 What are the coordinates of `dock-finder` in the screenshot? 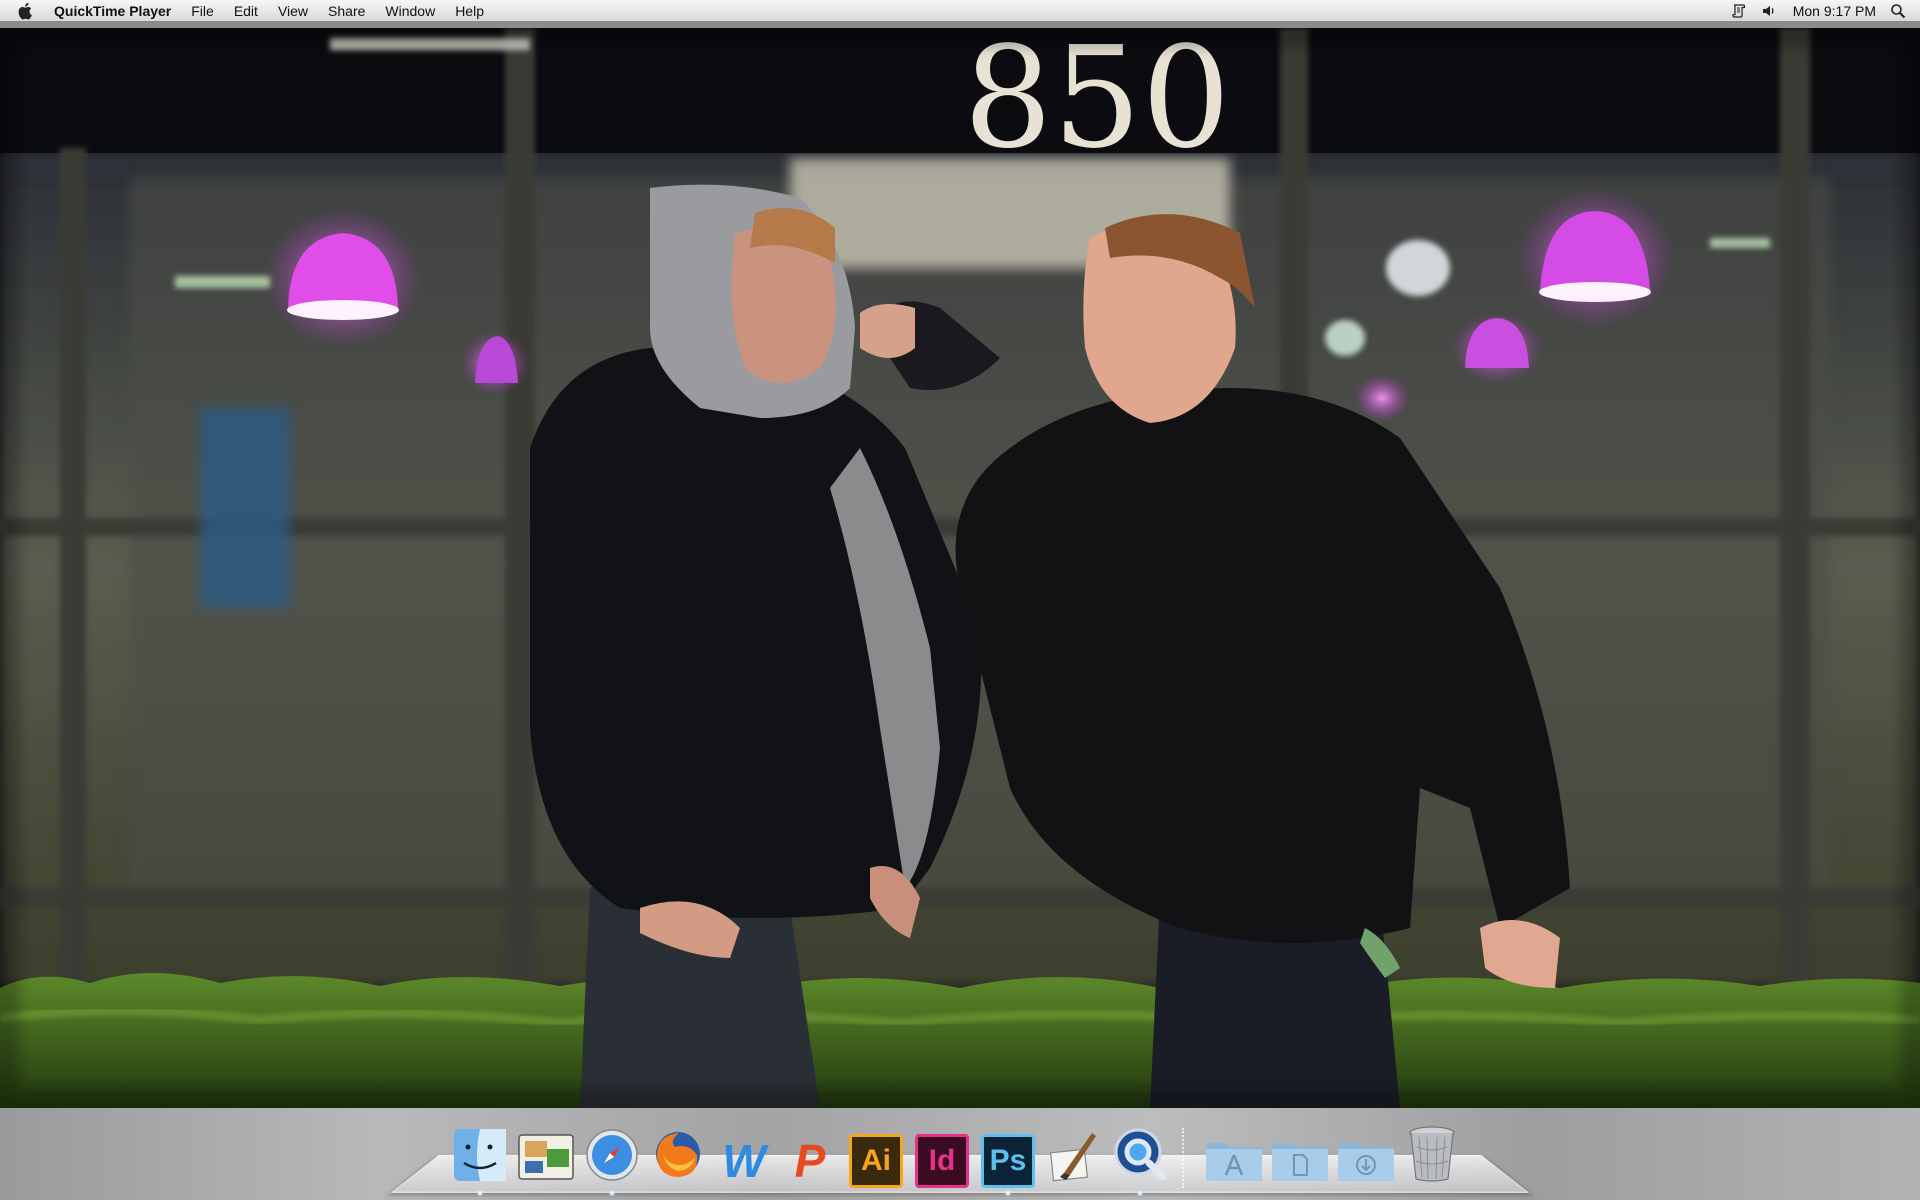 It's located at (480, 1159).